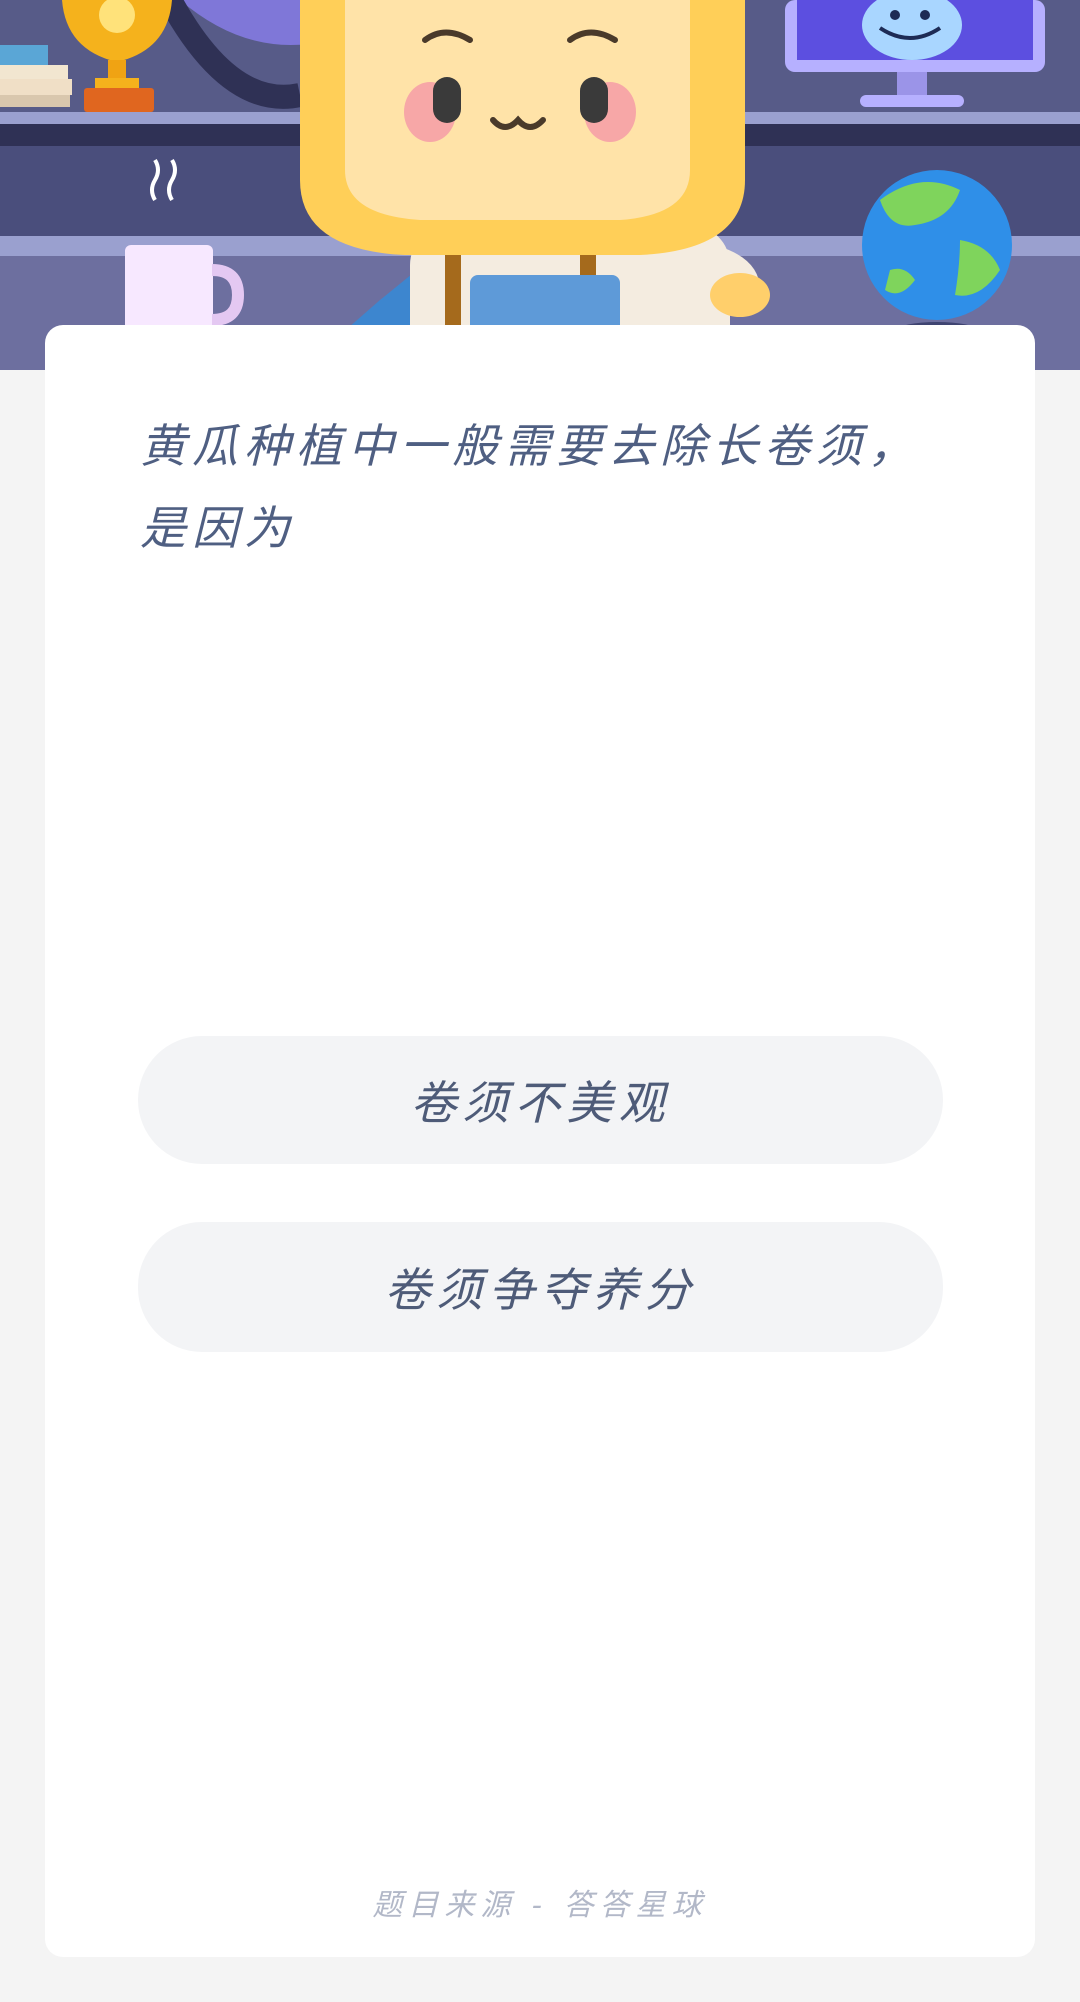 The width and height of the screenshot is (1080, 2002). Describe the element at coordinates (218, 528) in the screenshot. I see `question-line-2: 是因为` at that location.